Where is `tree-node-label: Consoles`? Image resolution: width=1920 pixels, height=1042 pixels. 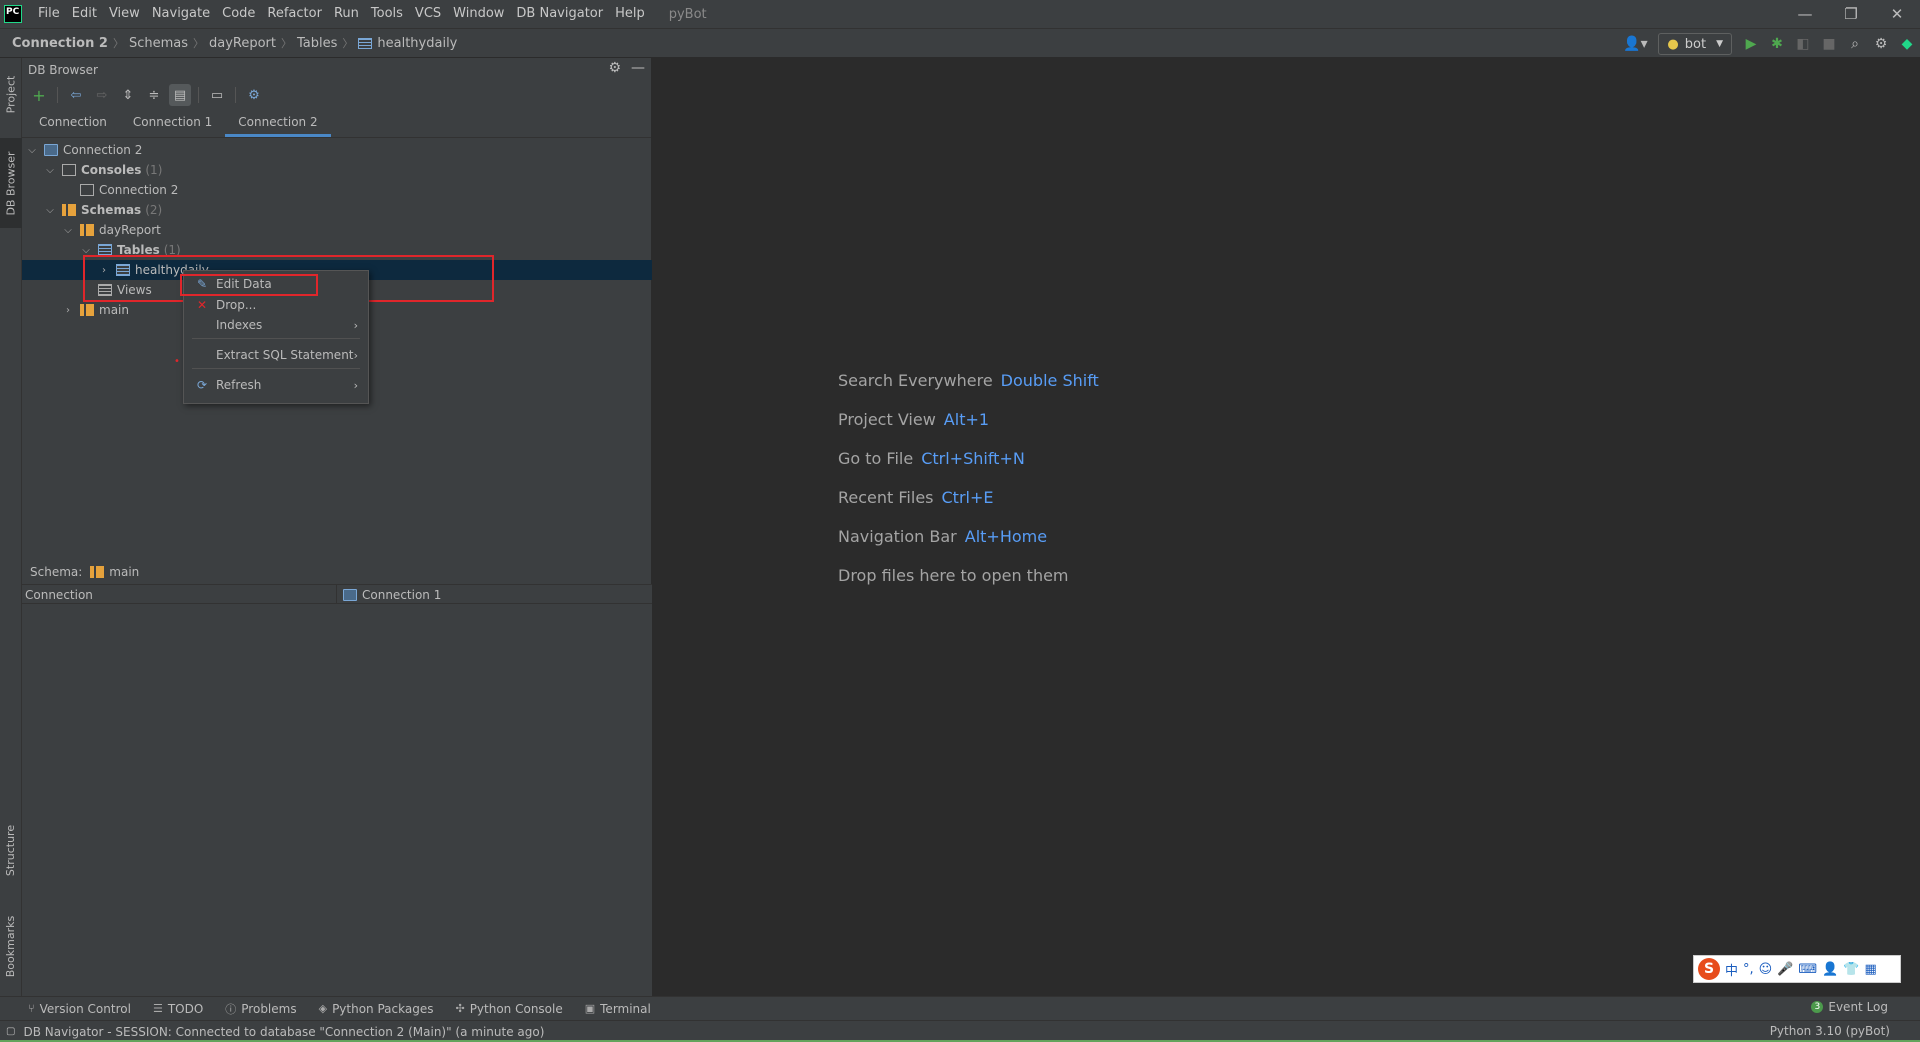
tree-node-label: Consoles is located at coordinates (111, 170).